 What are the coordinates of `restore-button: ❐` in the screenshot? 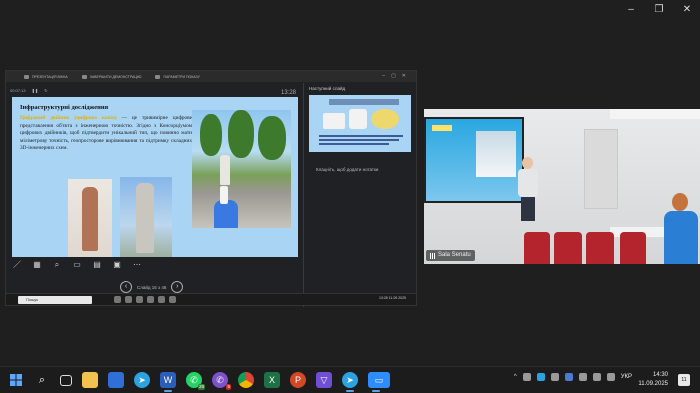 It's located at (659, 10).